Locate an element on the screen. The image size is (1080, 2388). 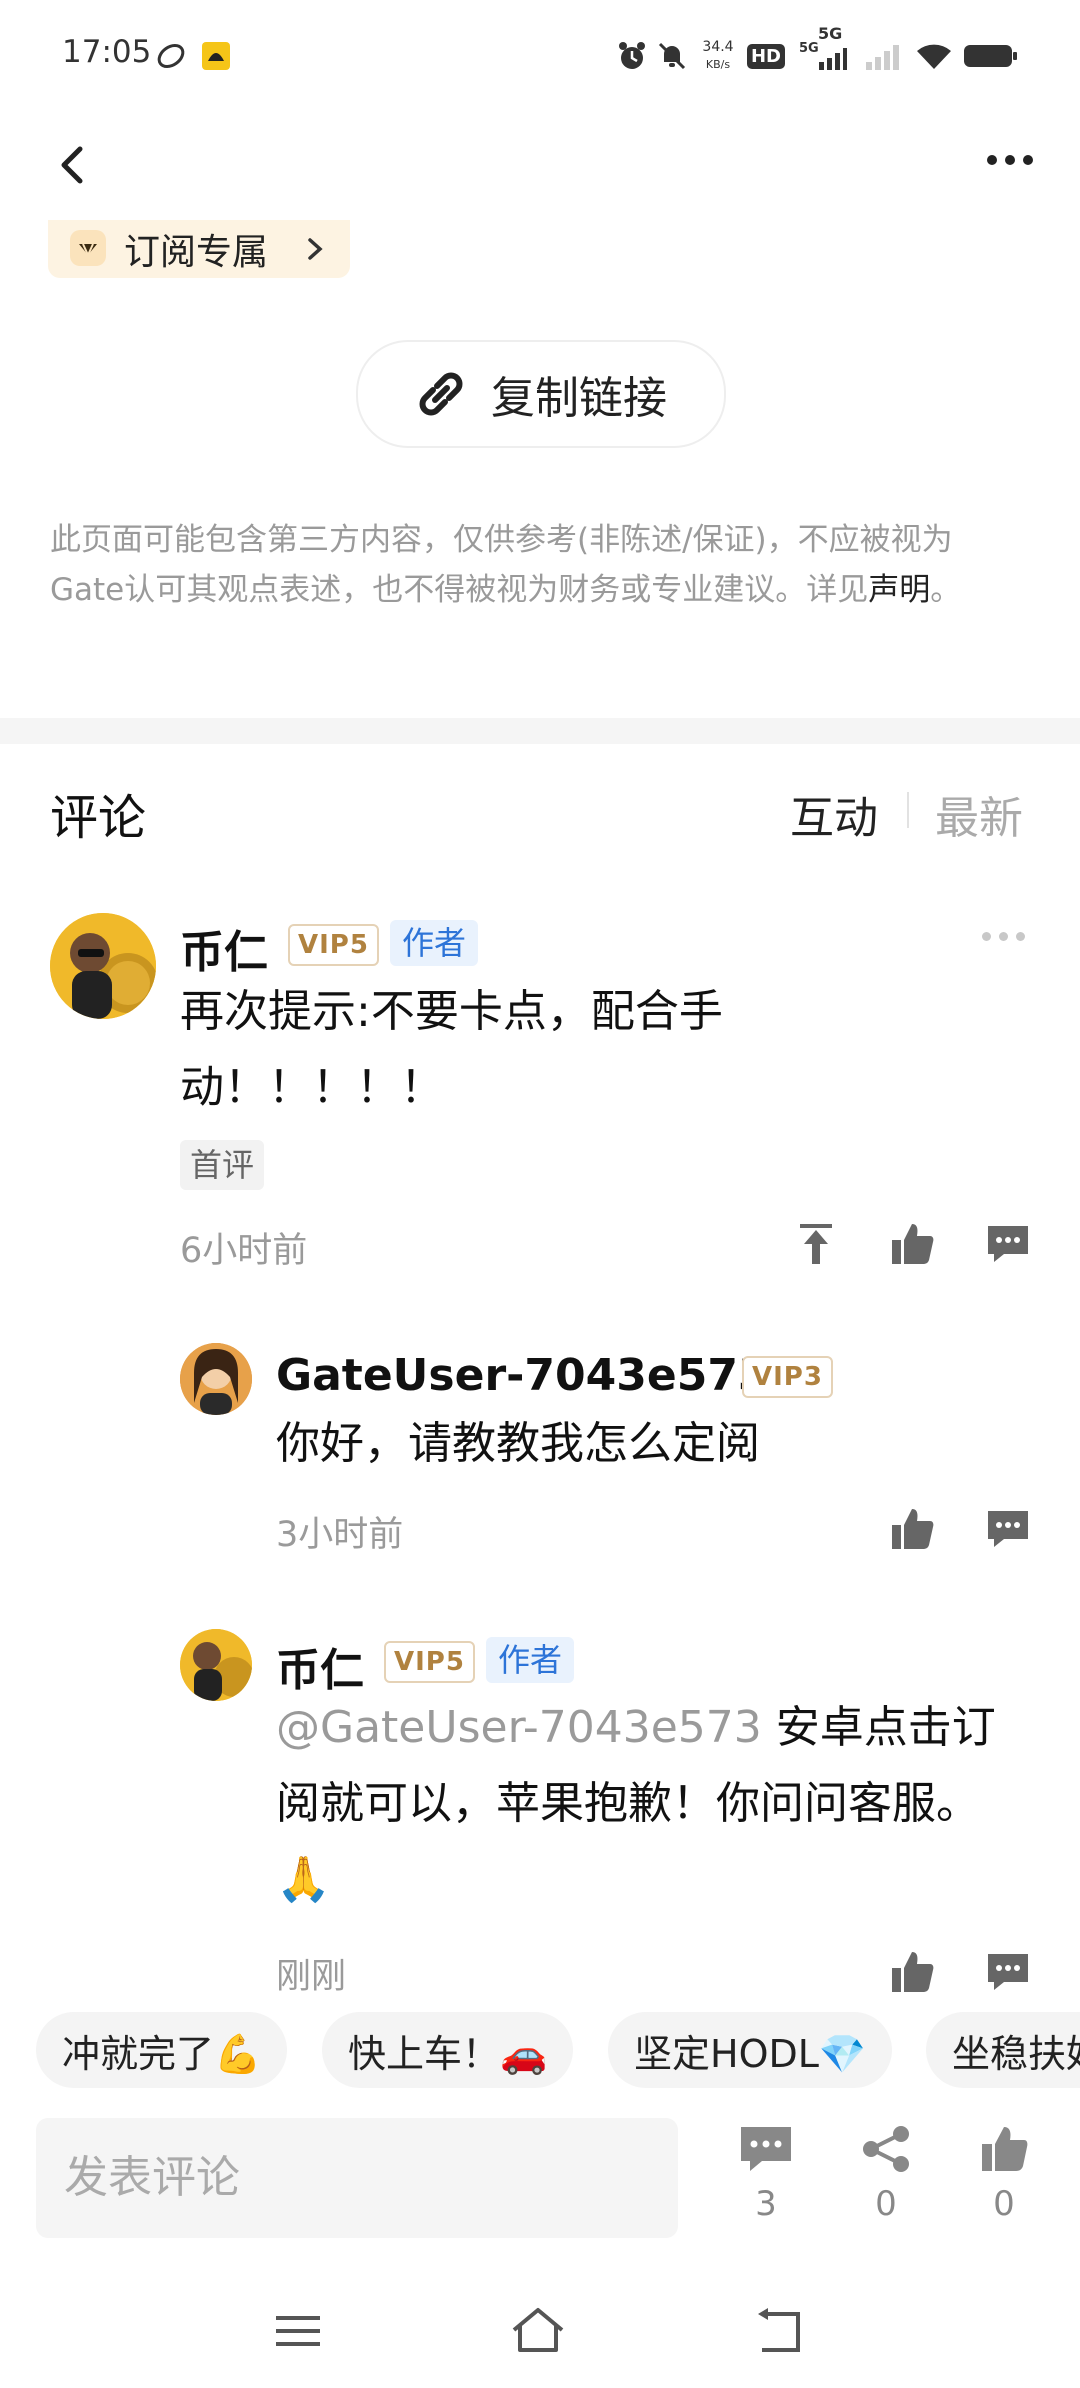
quick-reply-chip: 坐稳扶好 is located at coordinates (1003, 2050).